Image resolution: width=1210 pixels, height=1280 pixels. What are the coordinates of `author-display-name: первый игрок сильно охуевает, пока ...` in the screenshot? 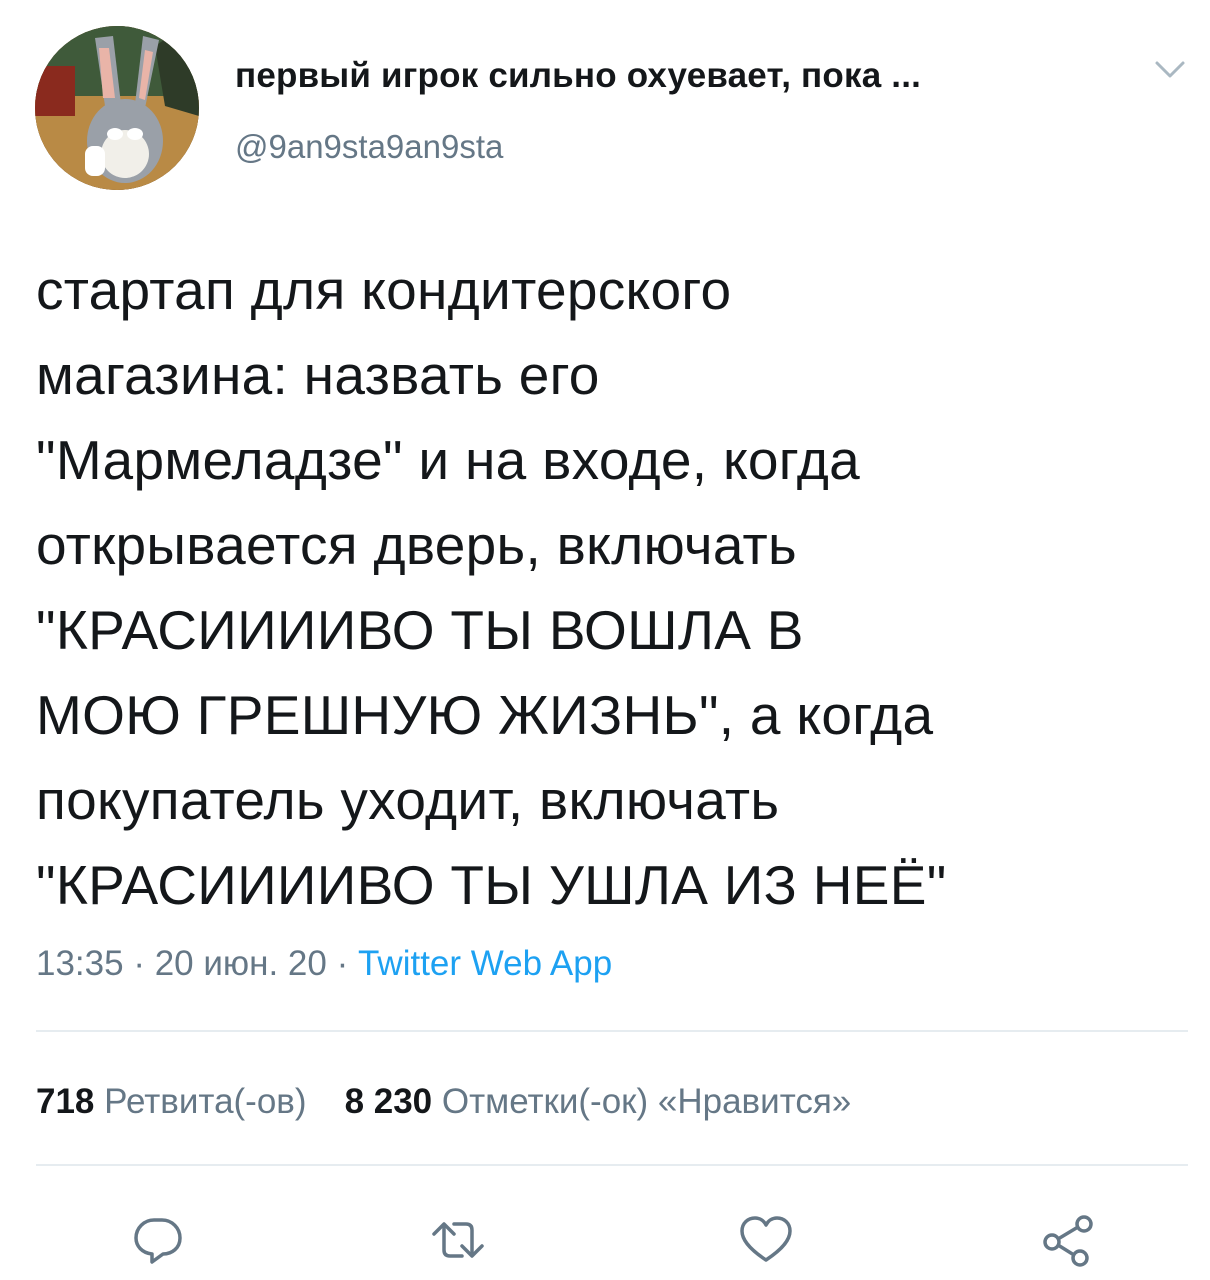 It's located at (578, 76).